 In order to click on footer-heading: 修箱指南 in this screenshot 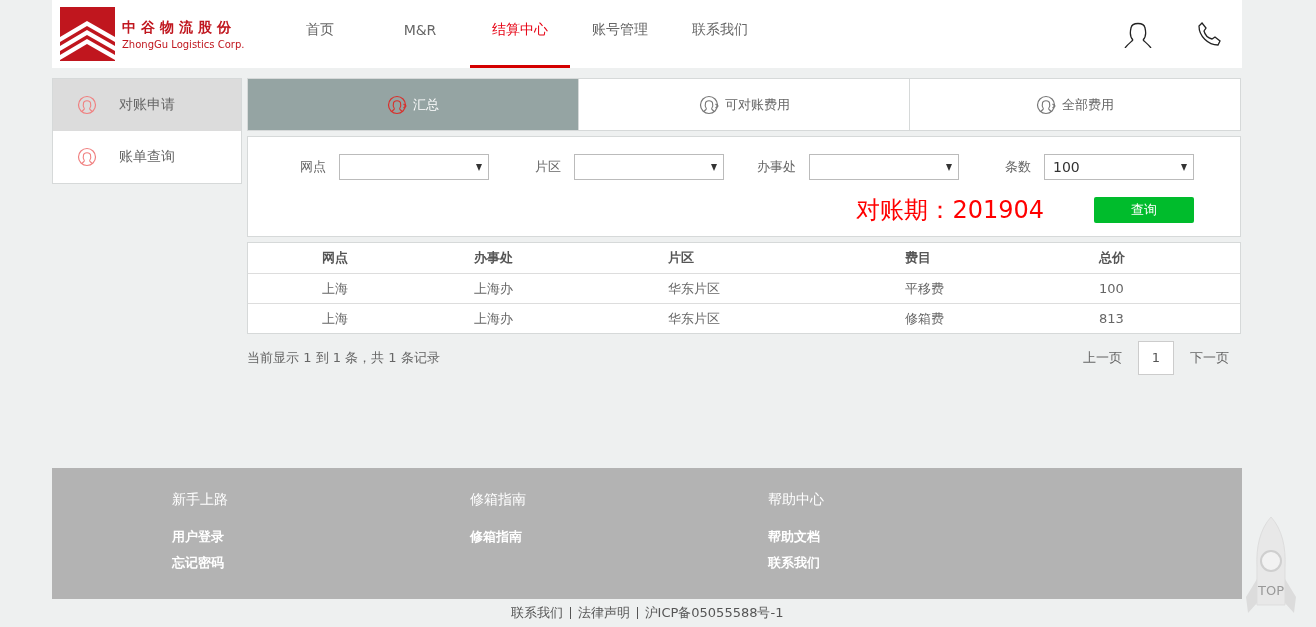, I will do `click(498, 500)`.